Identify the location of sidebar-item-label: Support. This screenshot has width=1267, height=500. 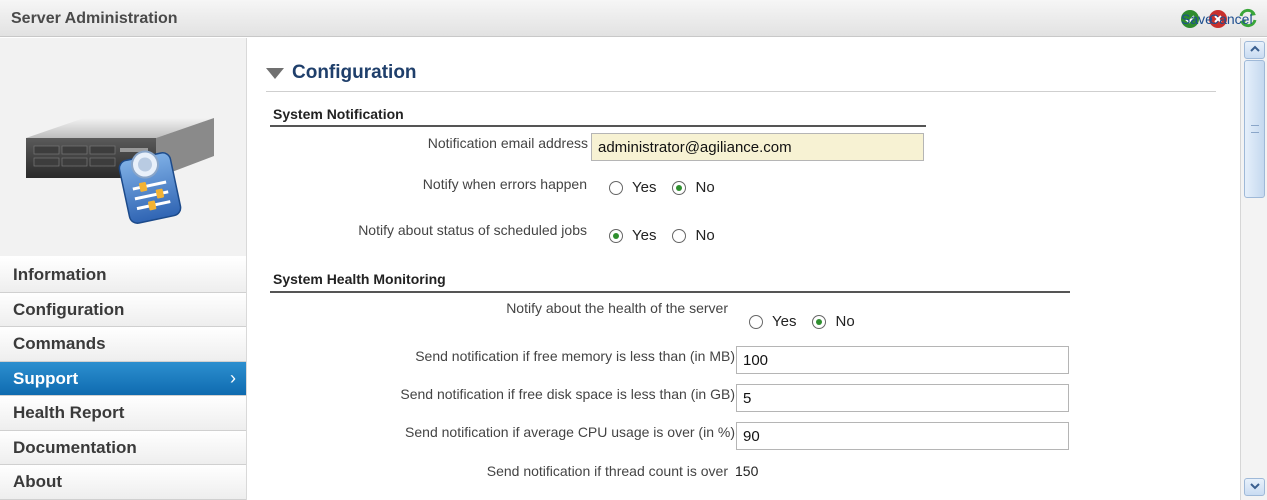
(46, 378).